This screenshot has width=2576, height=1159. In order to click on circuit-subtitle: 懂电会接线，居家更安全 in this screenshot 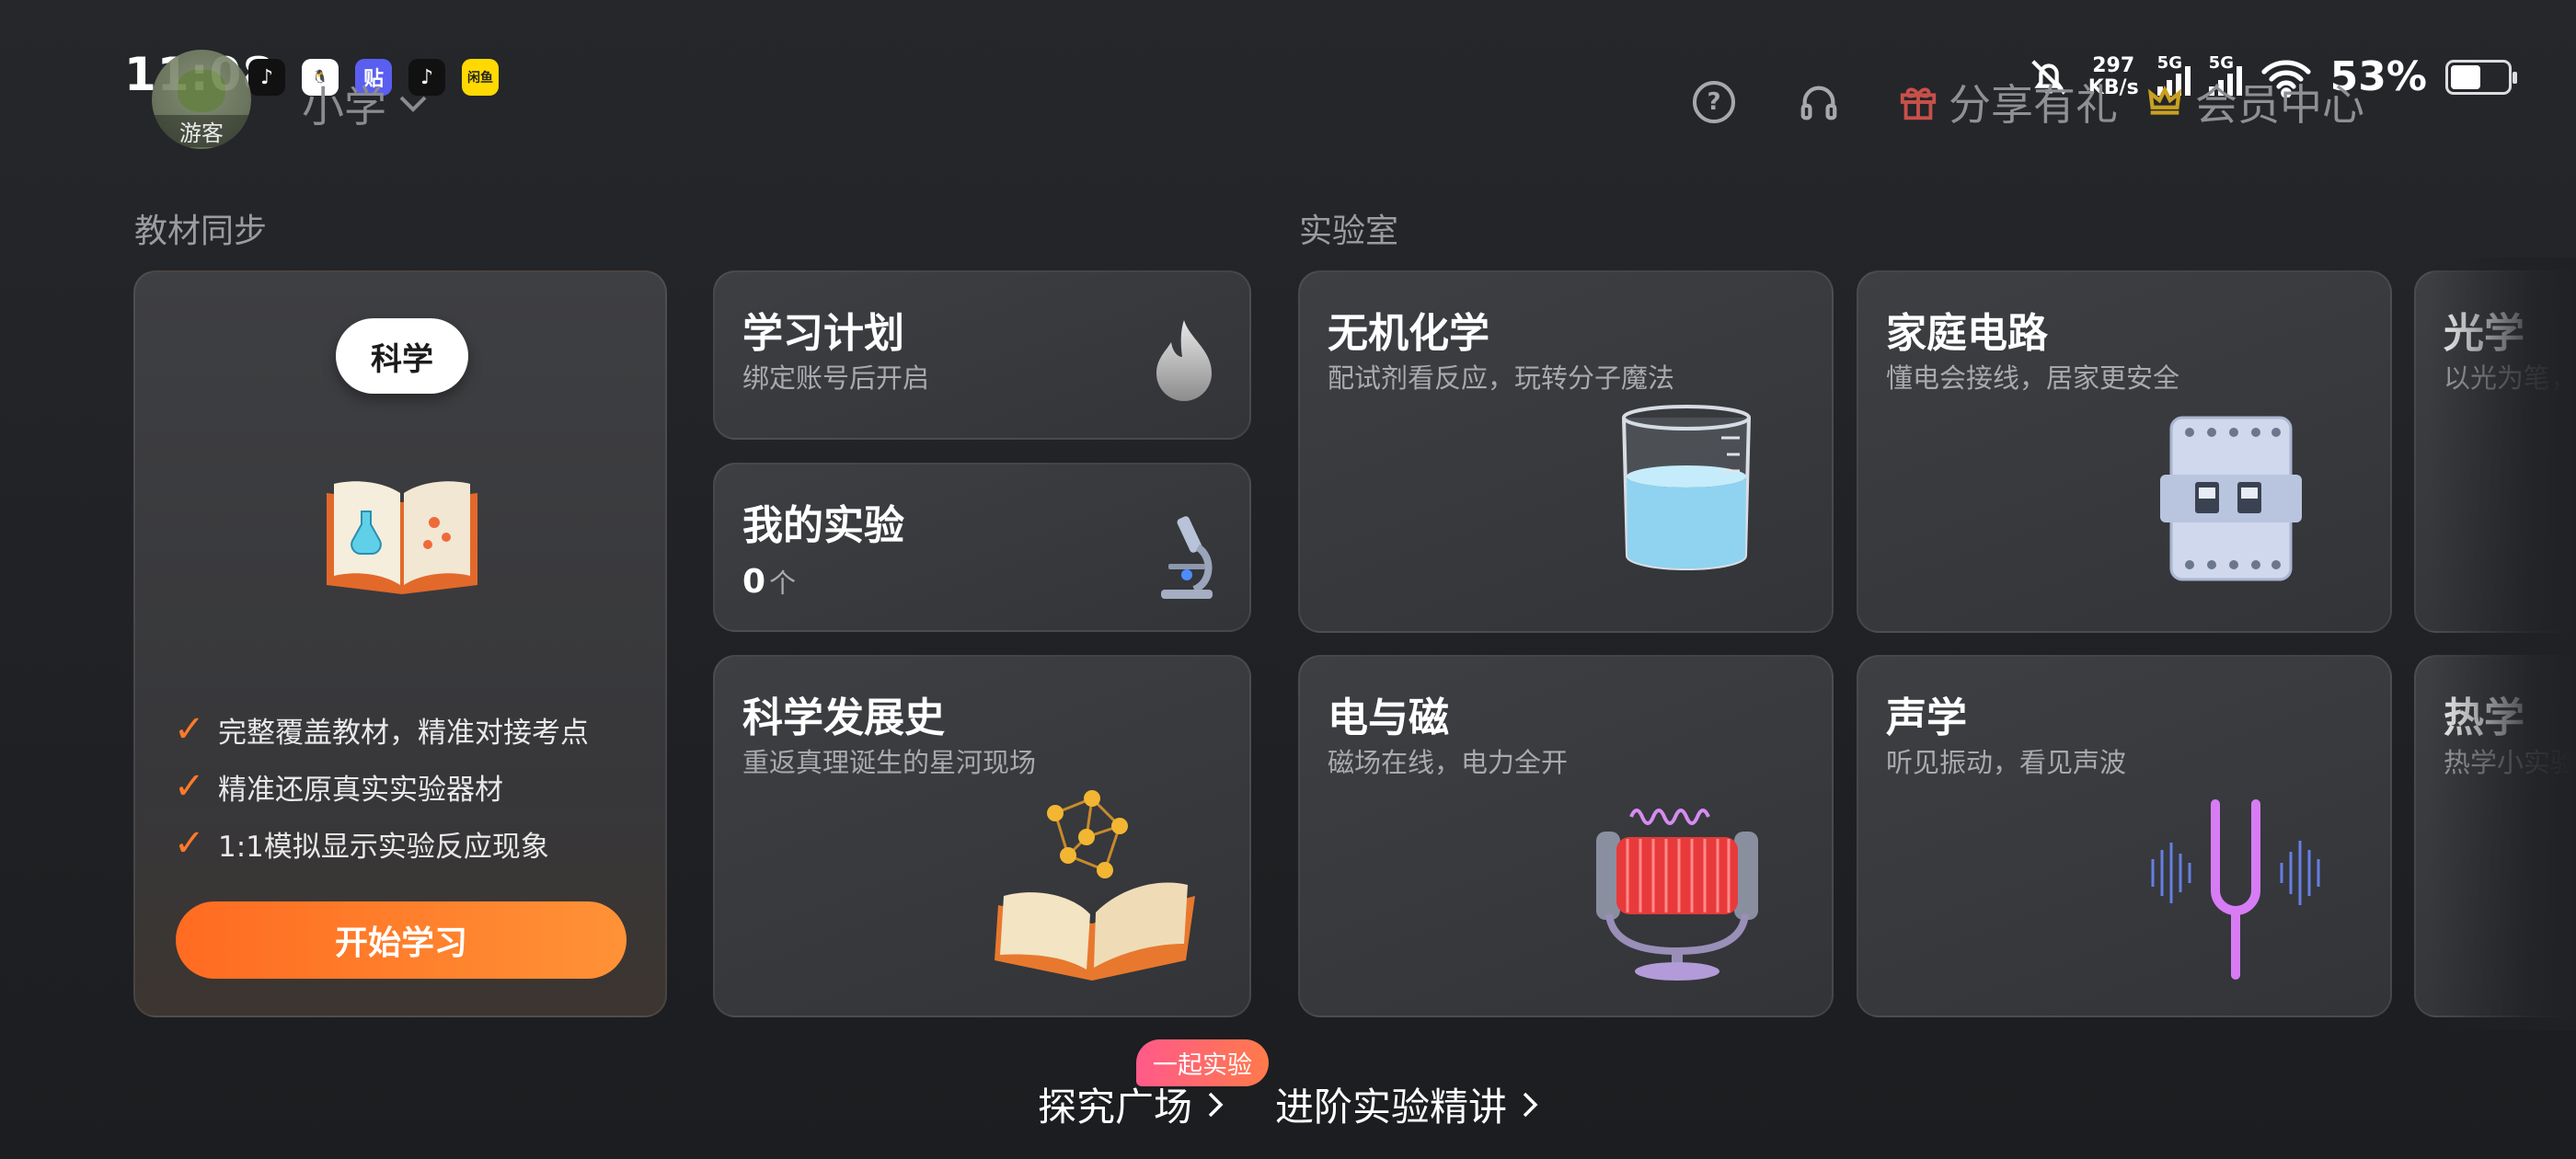, I will do `click(2033, 378)`.